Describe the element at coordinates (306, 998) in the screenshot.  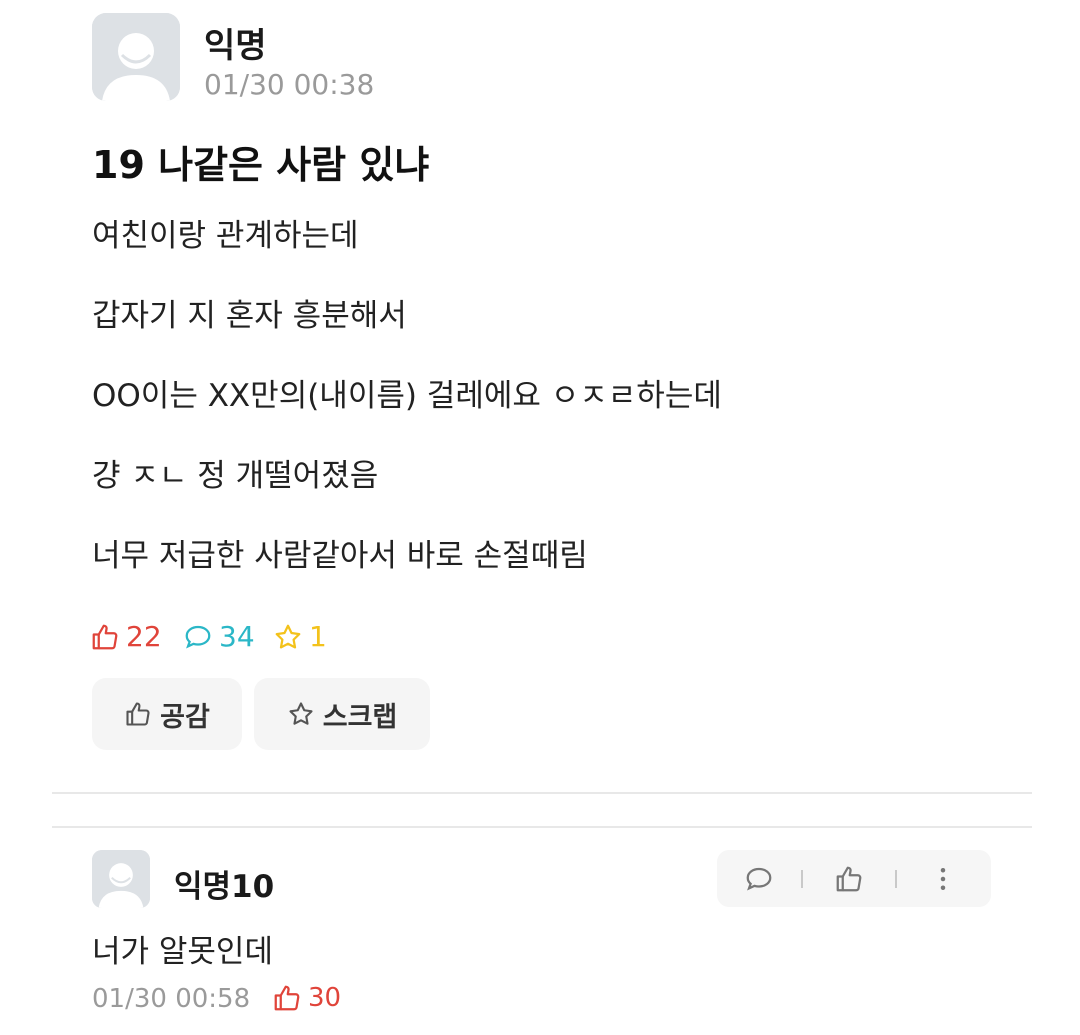
I see `comment-like-count: 30` at that location.